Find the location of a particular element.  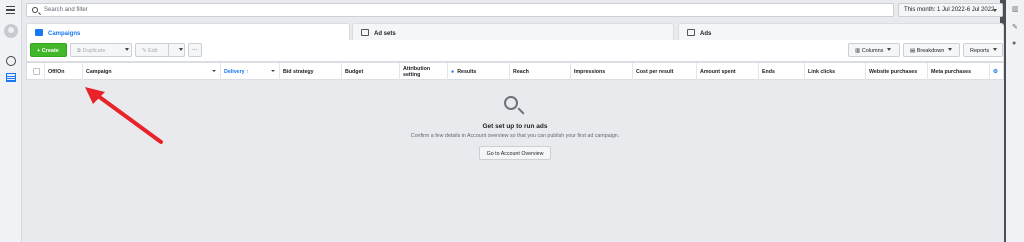

search-input: Search and filter is located at coordinates (460, 10).